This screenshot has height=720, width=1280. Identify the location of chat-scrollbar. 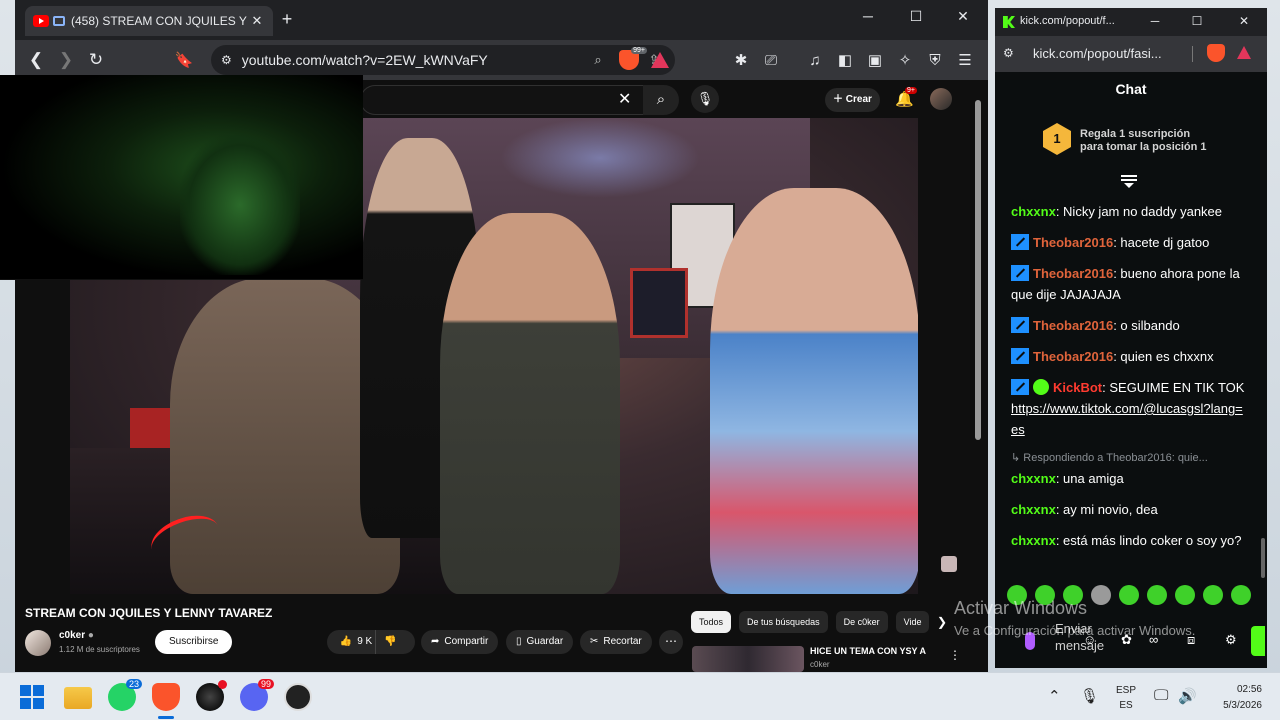
(1263, 558).